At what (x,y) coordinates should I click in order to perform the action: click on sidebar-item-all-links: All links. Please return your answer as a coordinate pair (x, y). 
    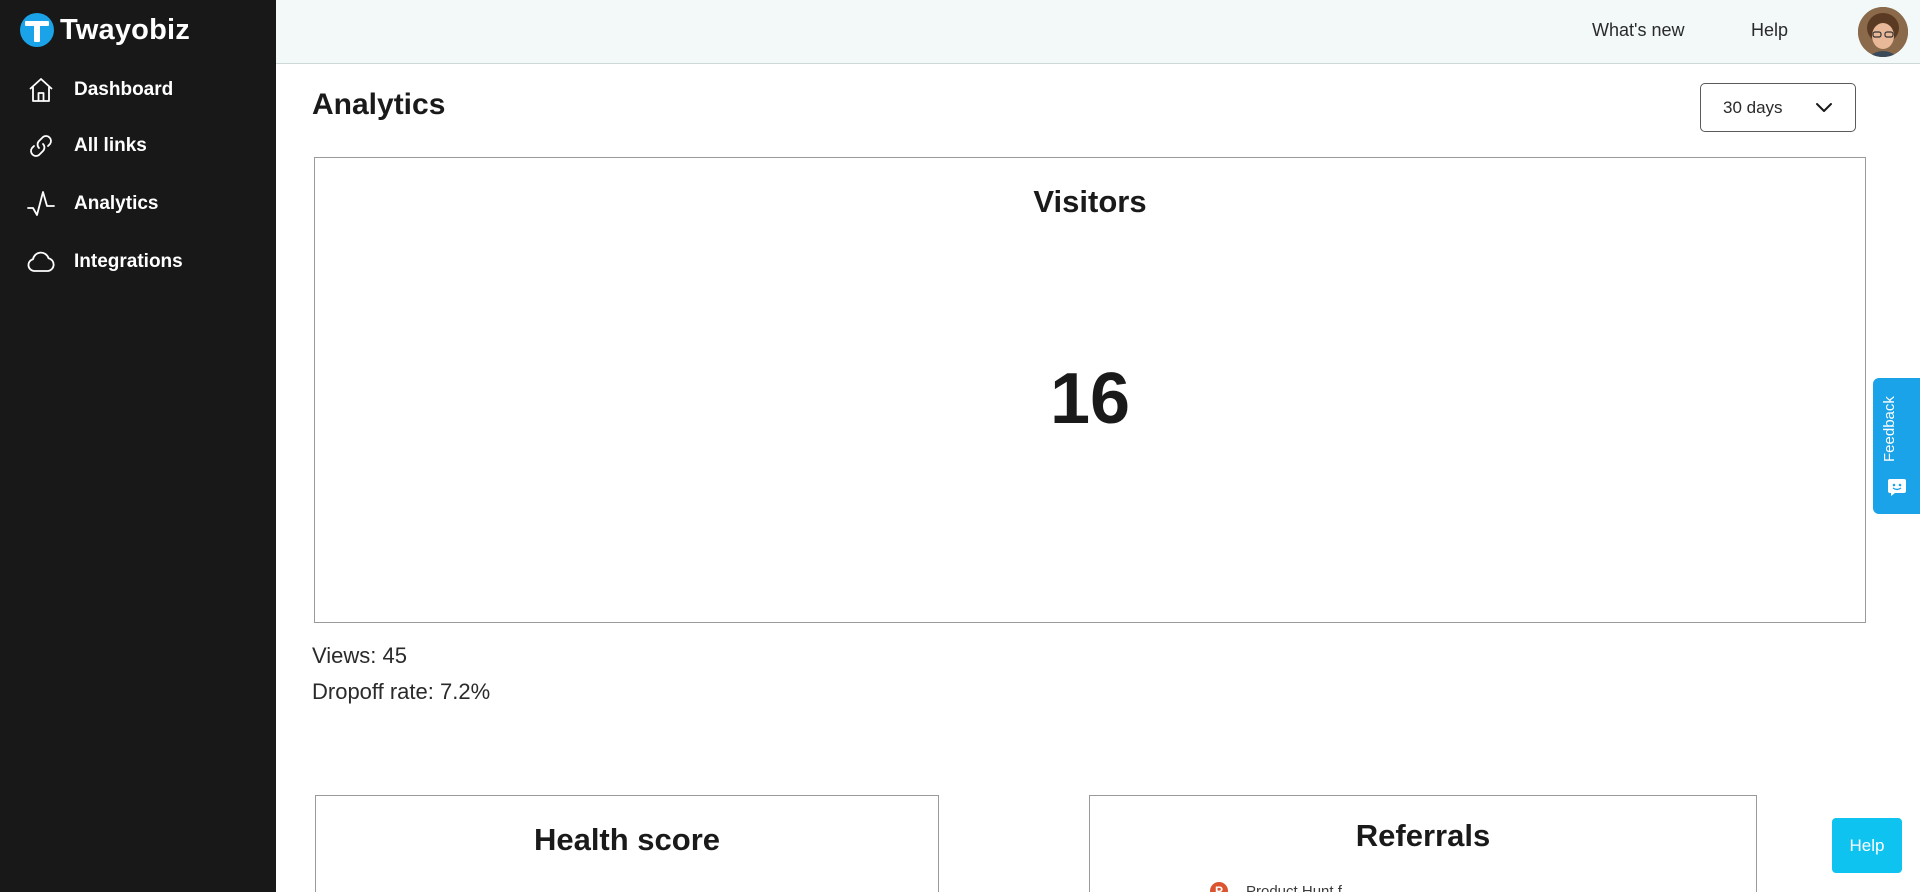
    Looking at the image, I should click on (86, 146).